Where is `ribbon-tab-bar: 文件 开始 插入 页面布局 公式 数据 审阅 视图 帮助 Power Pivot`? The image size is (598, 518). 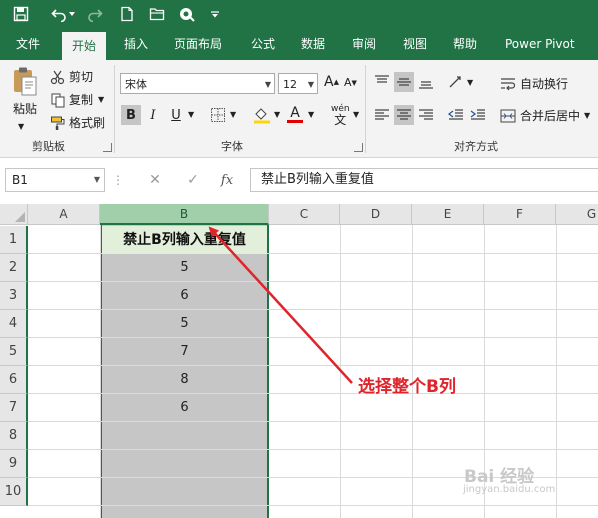
ribbon-tab-bar: 文件 开始 插入 页面布局 公式 数据 审阅 视图 帮助 Power Pivot is located at coordinates (299, 44).